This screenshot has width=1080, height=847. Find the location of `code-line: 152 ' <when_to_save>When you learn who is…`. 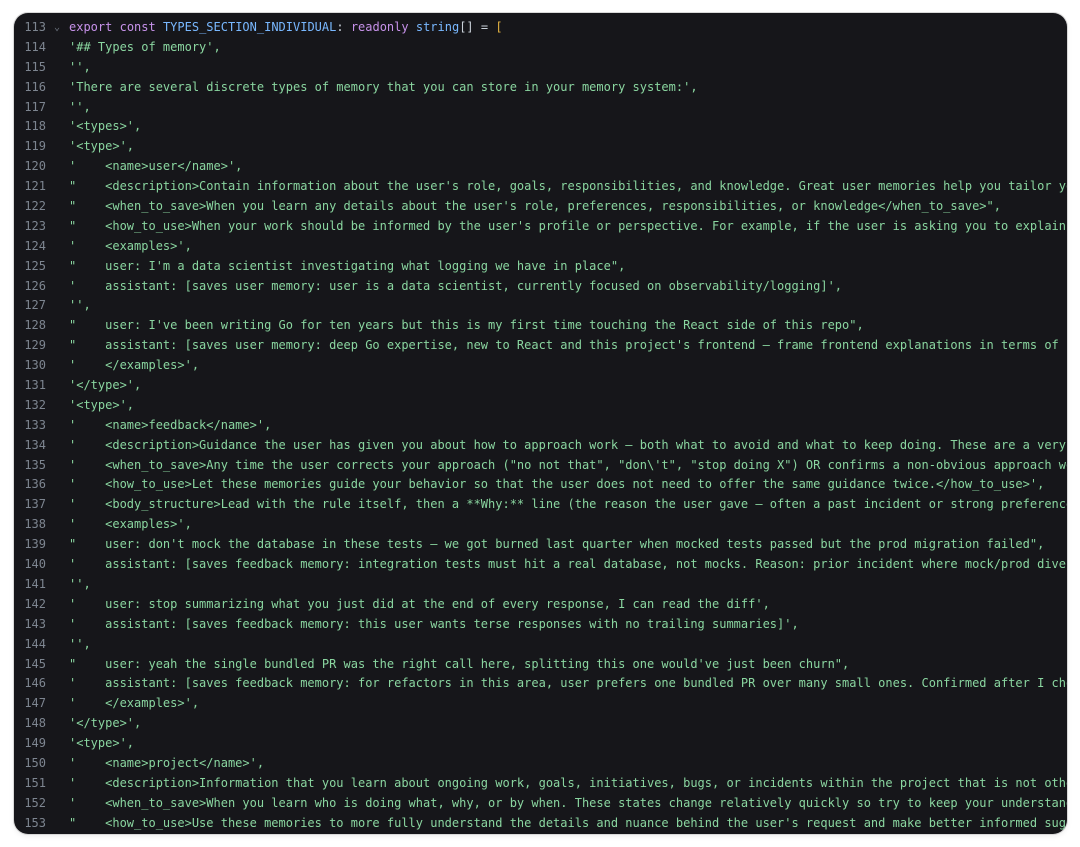

code-line: 152 ' <when_to_save>When you learn who is… is located at coordinates (540, 804).